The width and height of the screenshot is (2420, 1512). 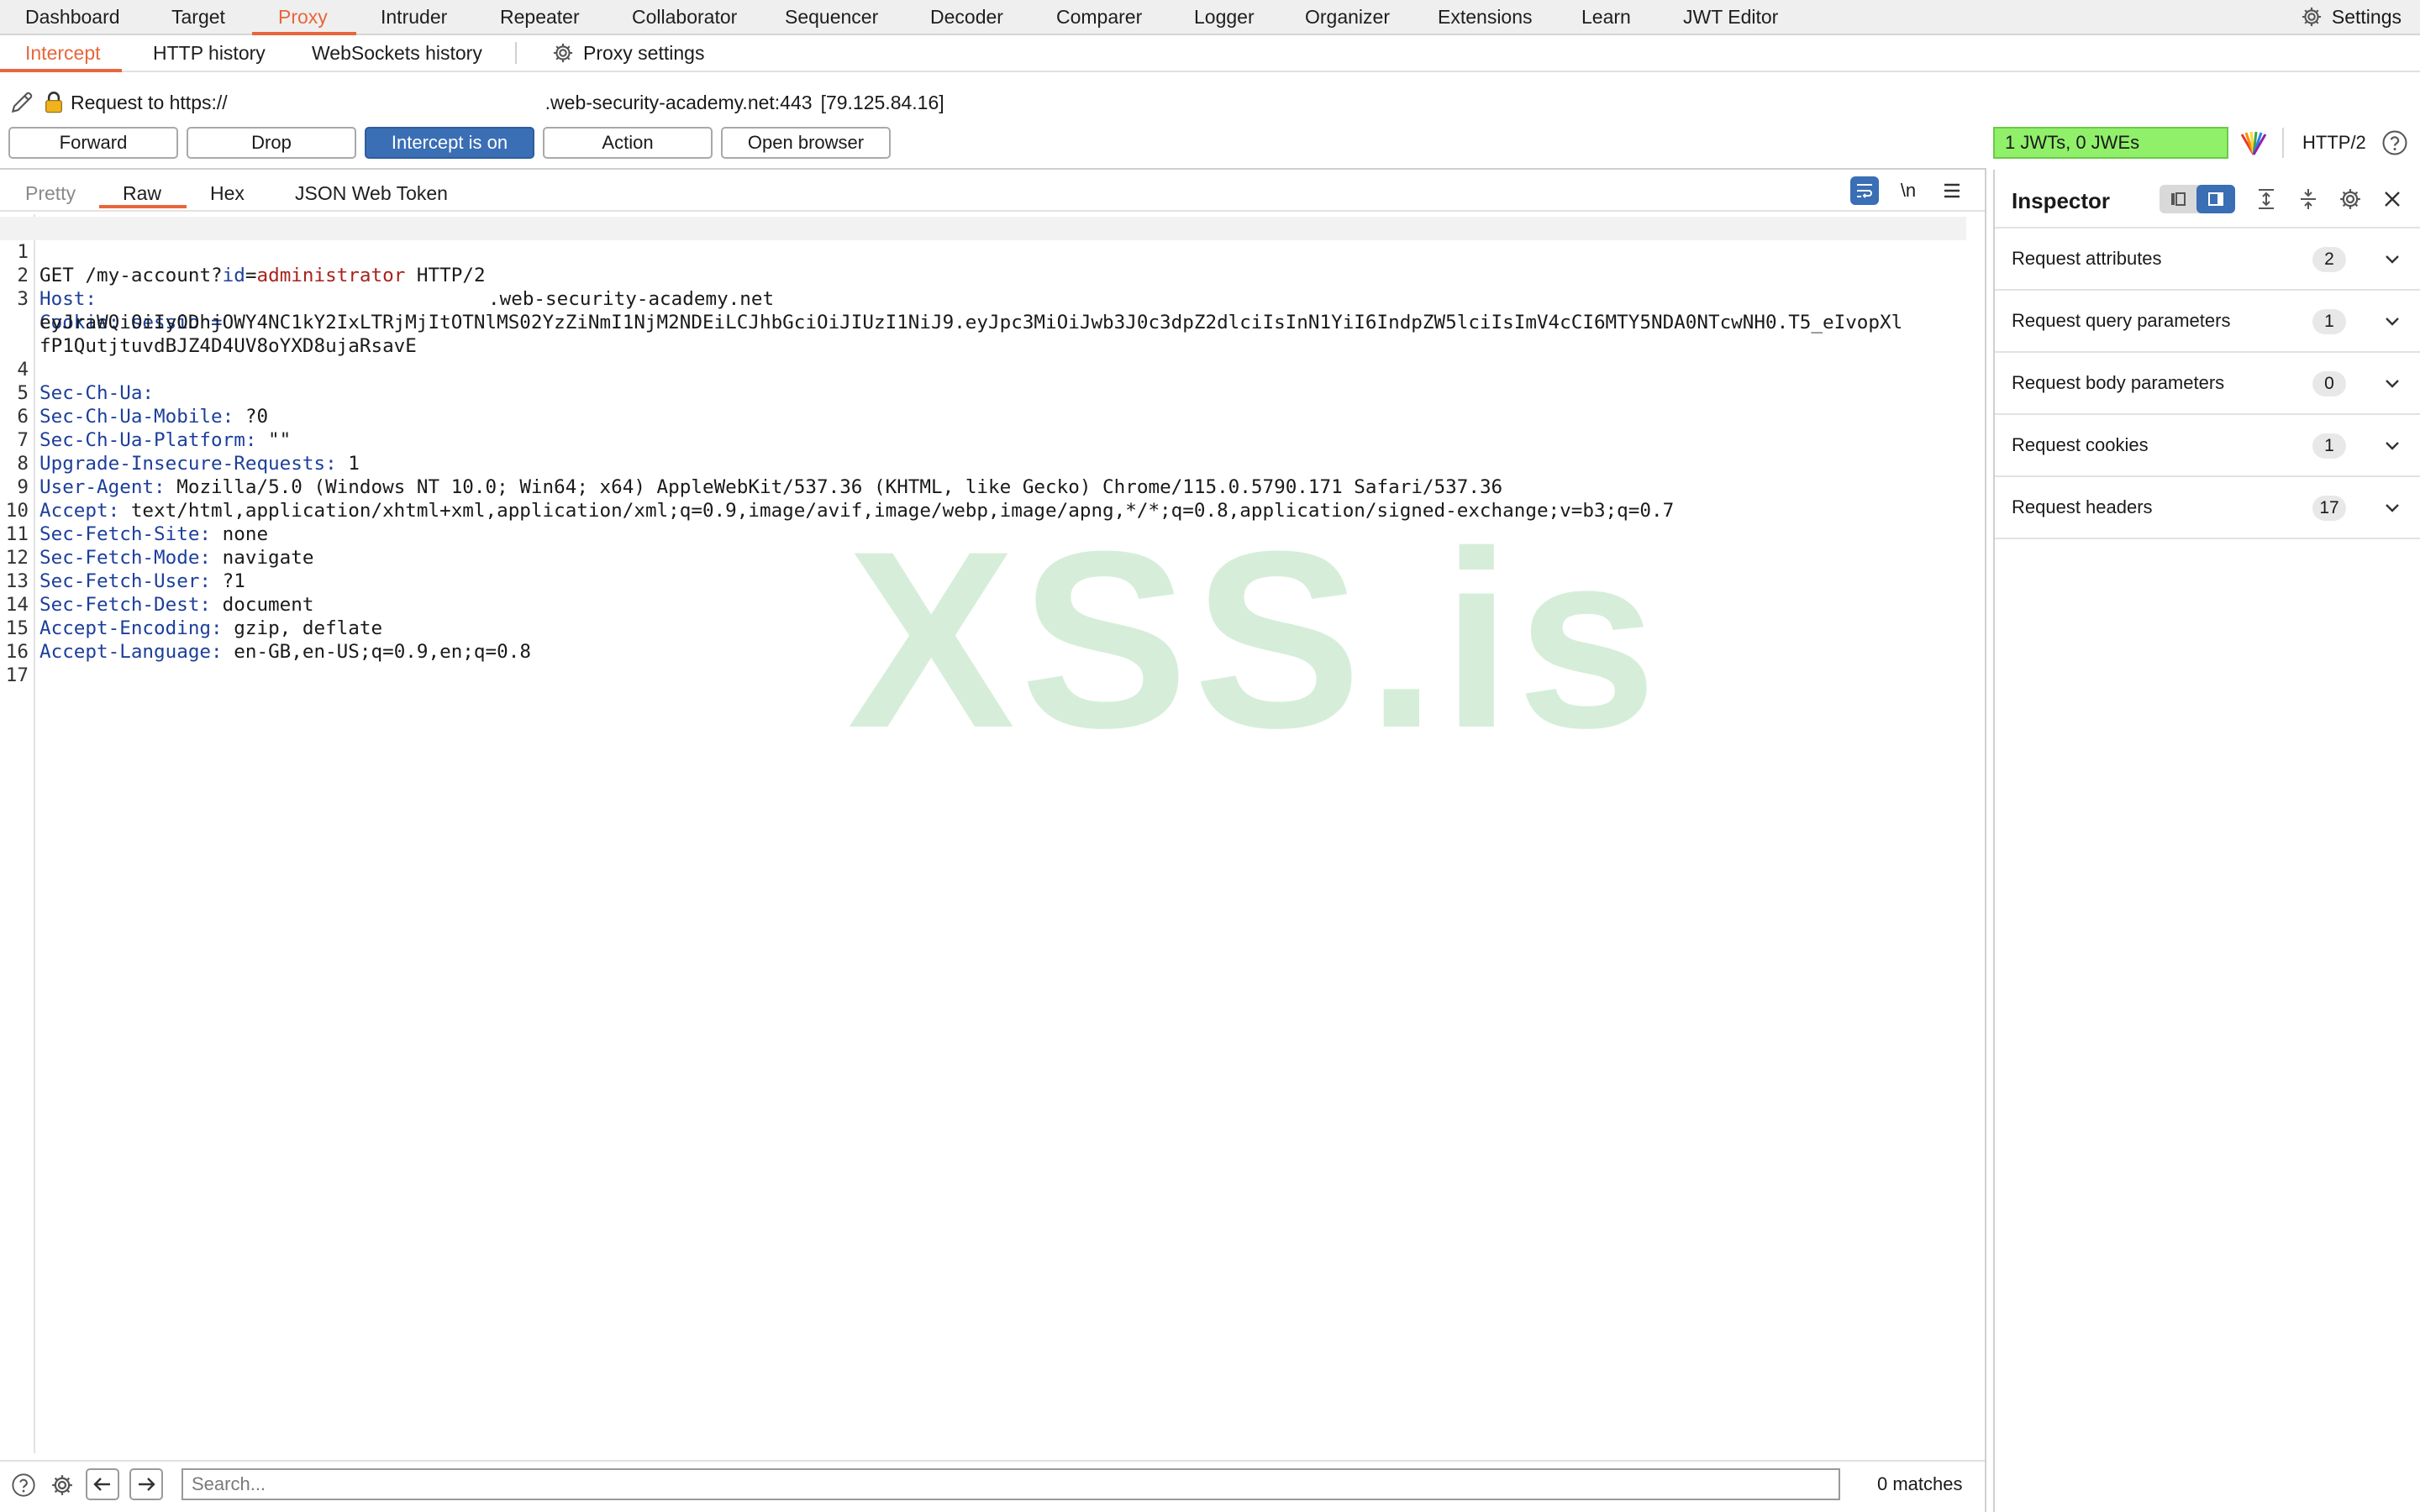 What do you see at coordinates (983, 298) in the screenshot?
I see `header-line-cookie: 3 Cookie: session=` at bounding box center [983, 298].